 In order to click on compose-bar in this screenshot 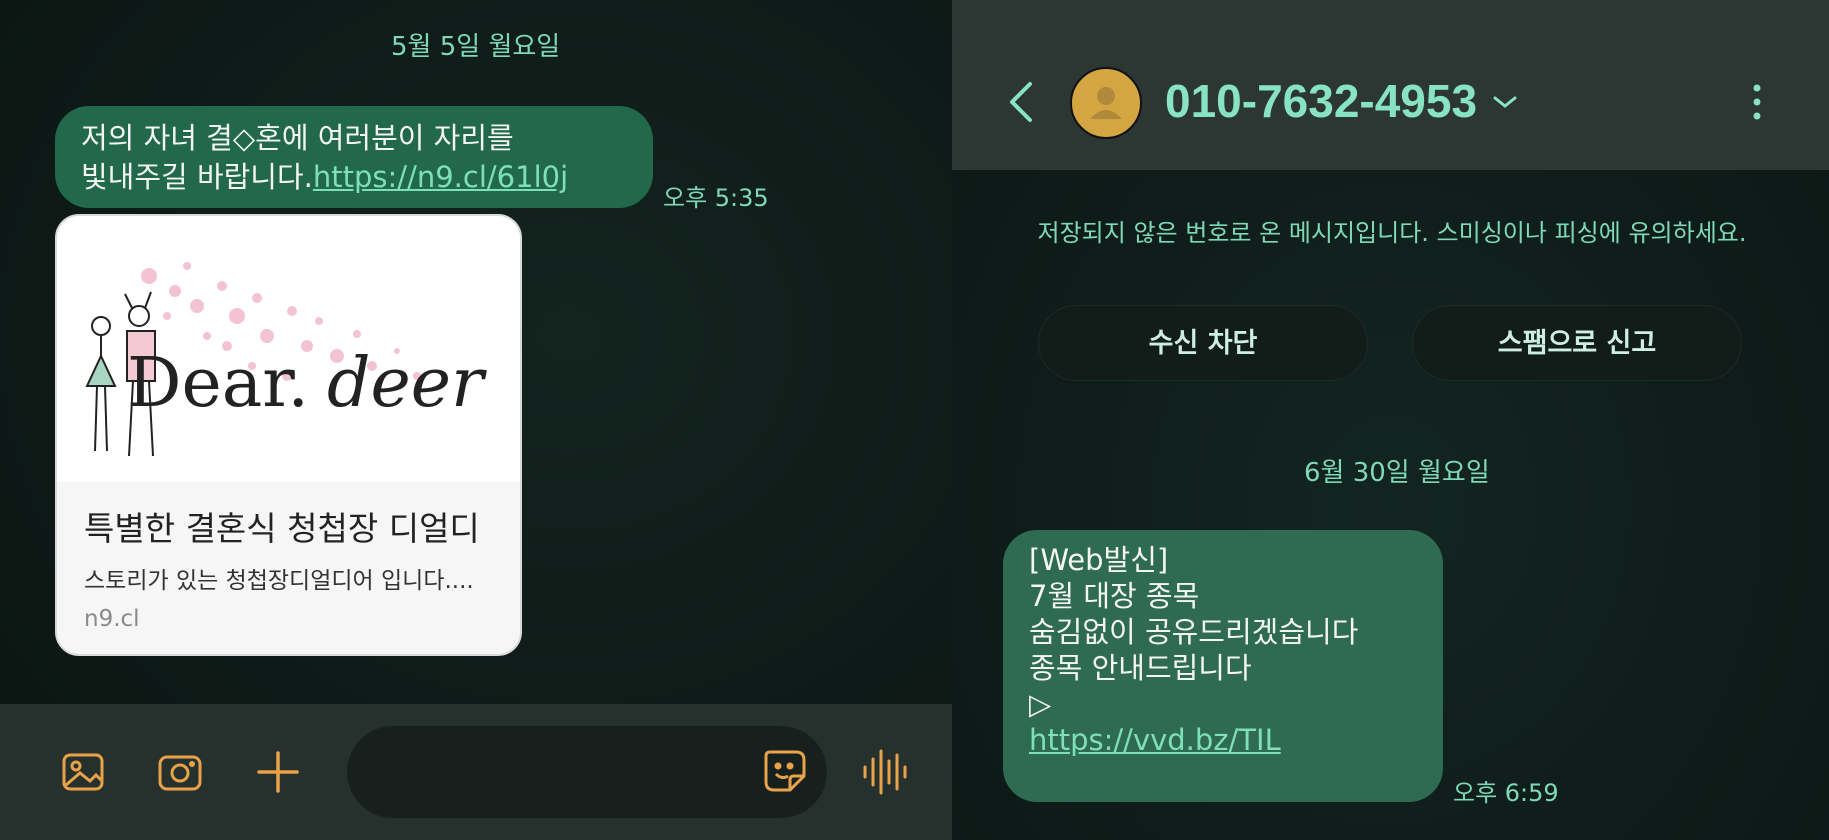, I will do `click(476, 772)`.